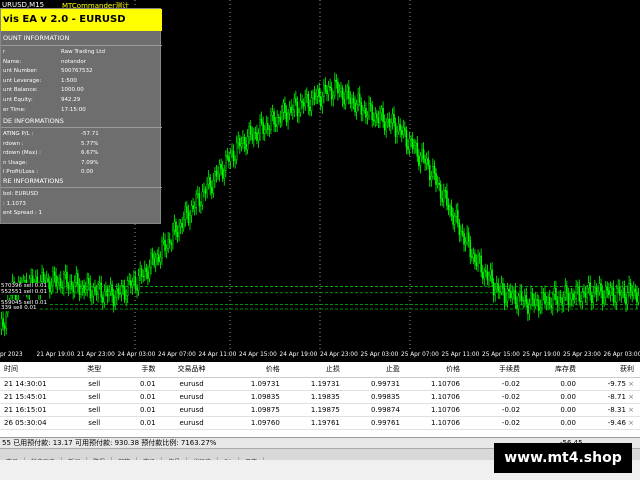 The height and width of the screenshot is (480, 640). I want to click on table-cell: 0.99874, so click(375, 410).